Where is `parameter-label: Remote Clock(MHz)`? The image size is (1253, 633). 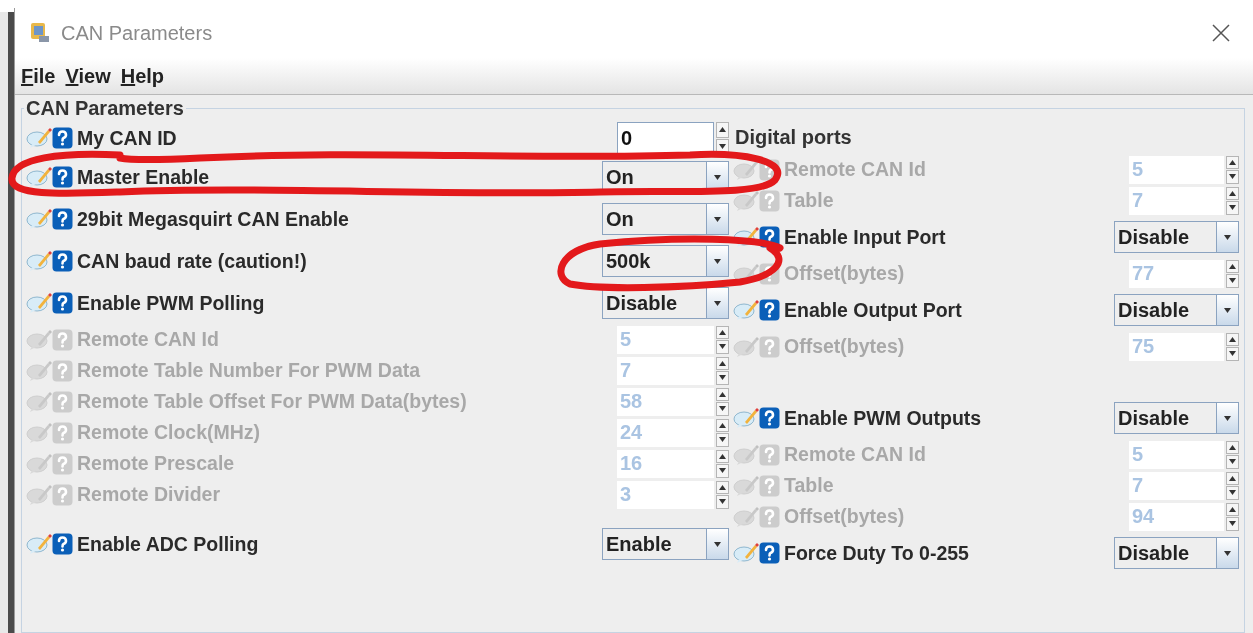 parameter-label: Remote Clock(MHz) is located at coordinates (169, 432).